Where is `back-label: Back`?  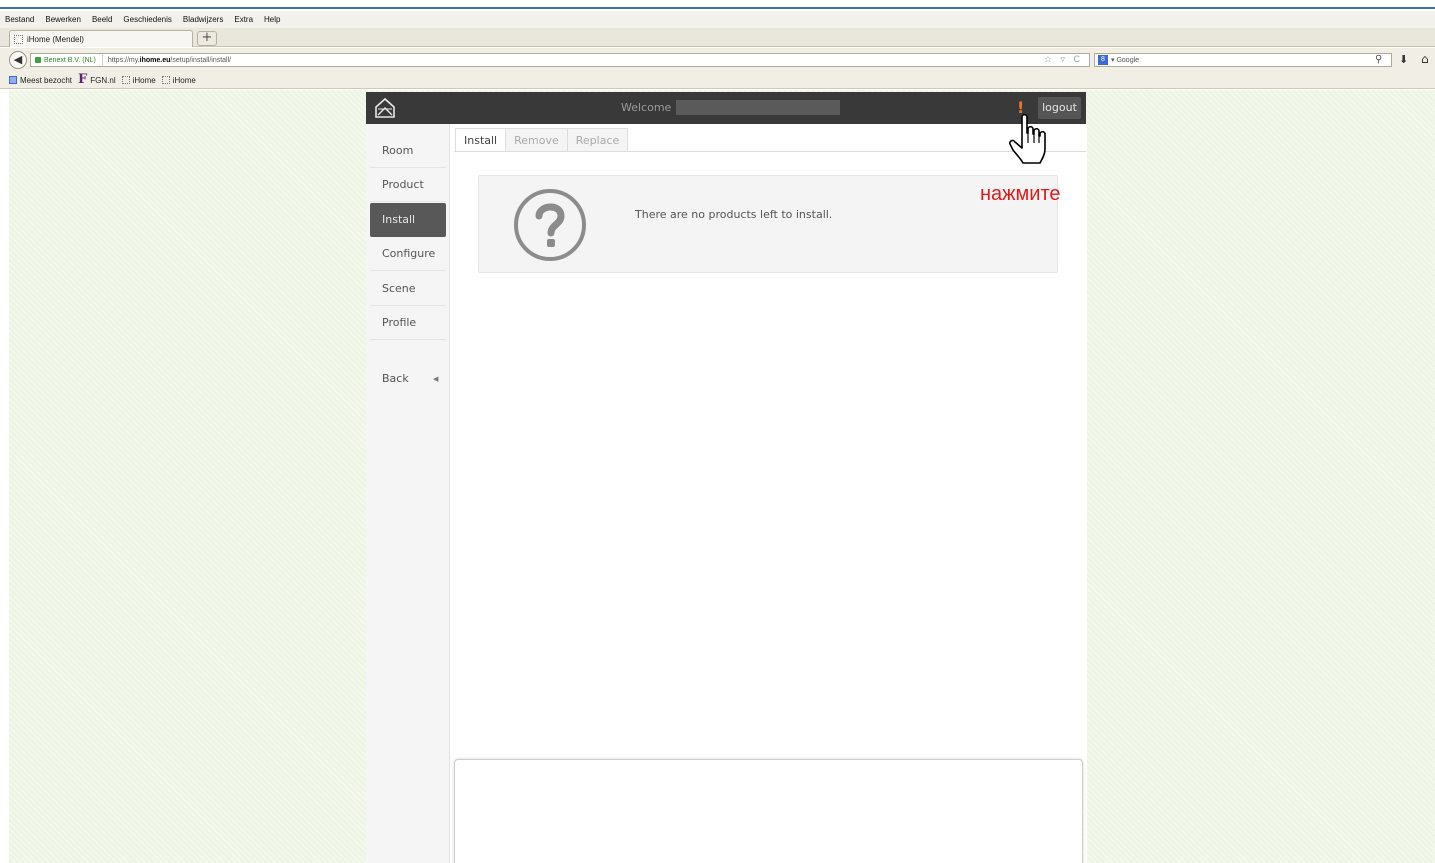 back-label: Back is located at coordinates (395, 378).